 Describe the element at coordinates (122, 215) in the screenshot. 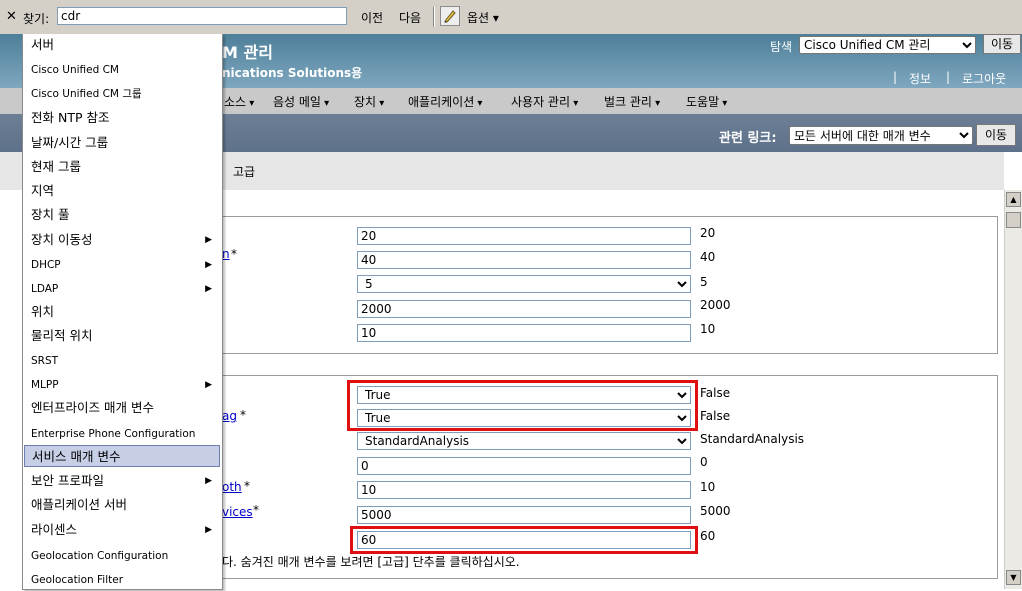

I see `menu-item-device-pool: 장치 풀` at that location.